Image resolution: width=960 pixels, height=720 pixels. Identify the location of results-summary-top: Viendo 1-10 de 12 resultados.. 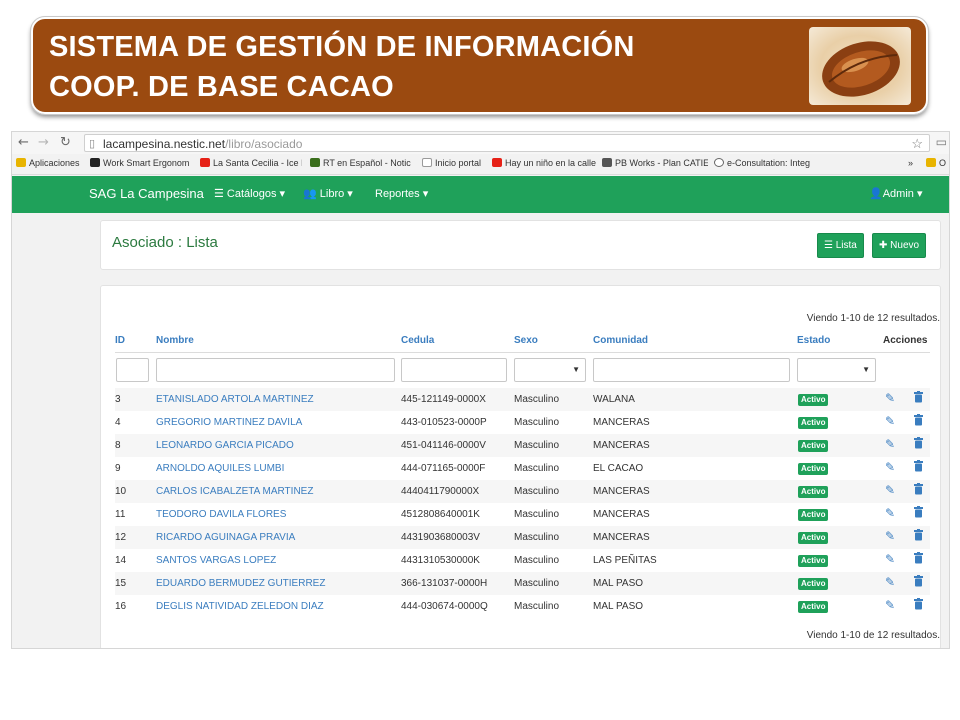
(873, 318).